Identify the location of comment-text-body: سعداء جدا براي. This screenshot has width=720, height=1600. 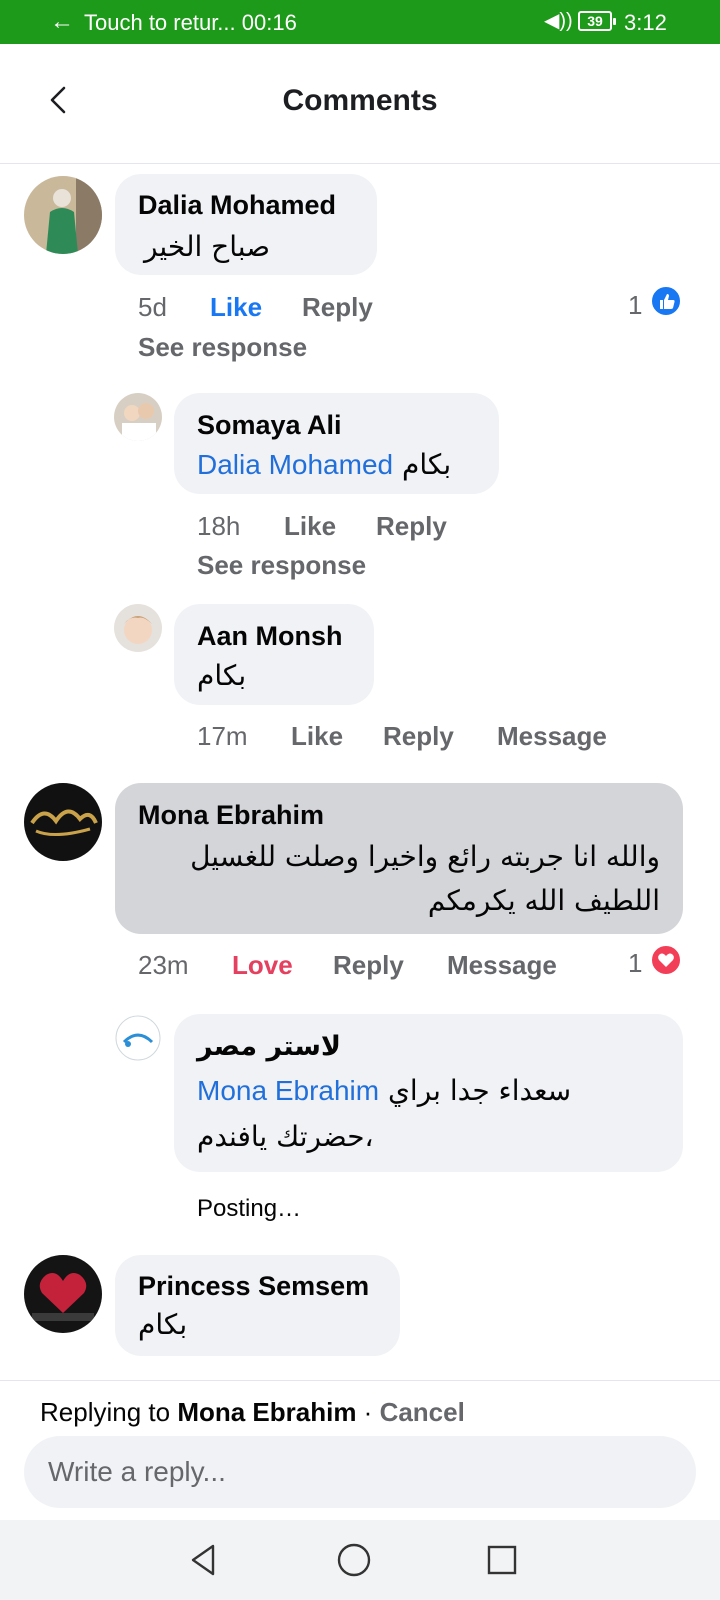
(480, 1090).